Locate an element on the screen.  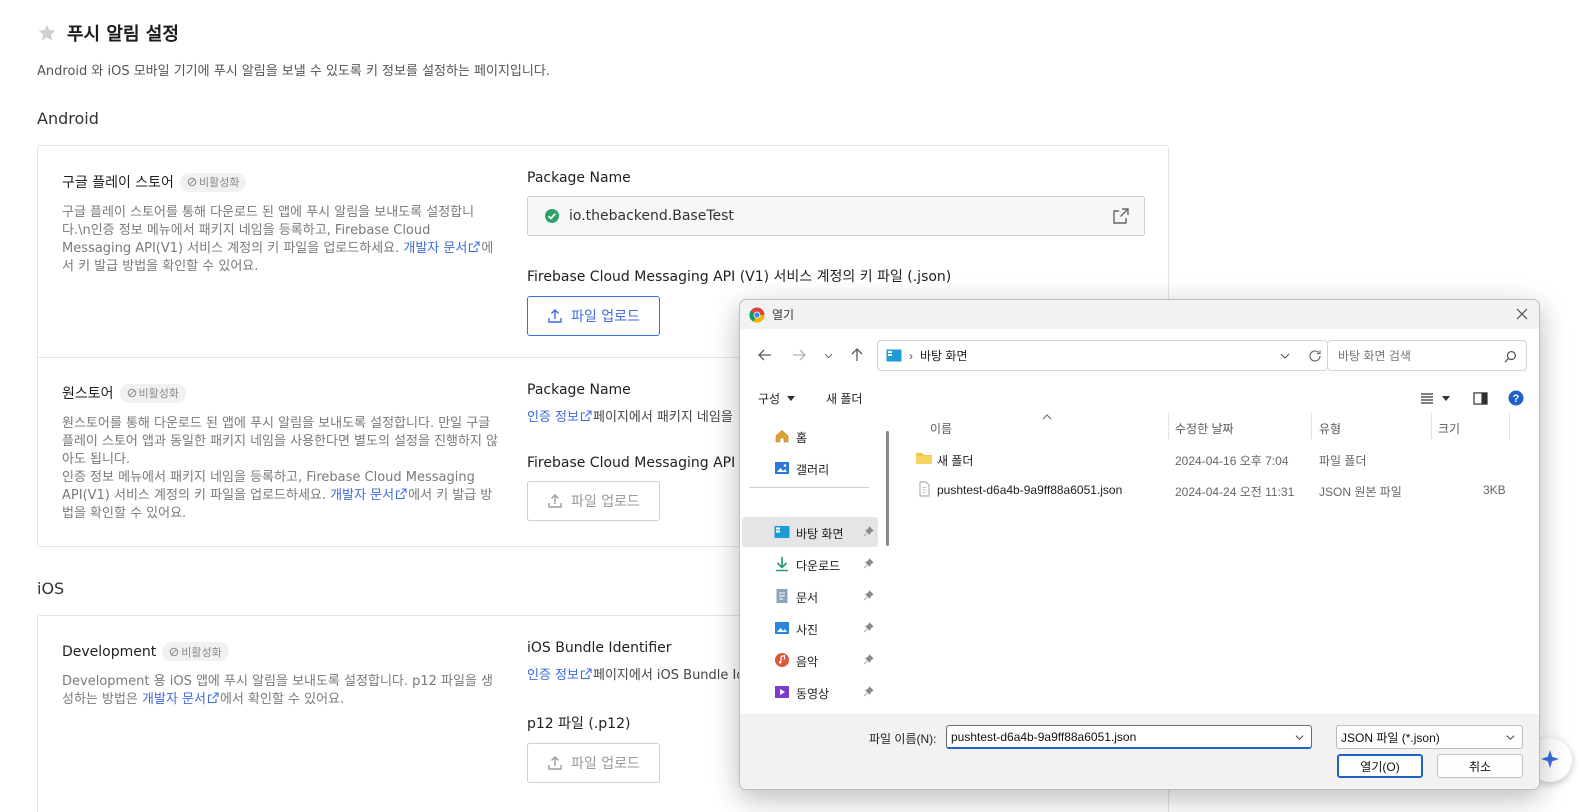
organize-button: 구성 is located at coordinates (777, 398).